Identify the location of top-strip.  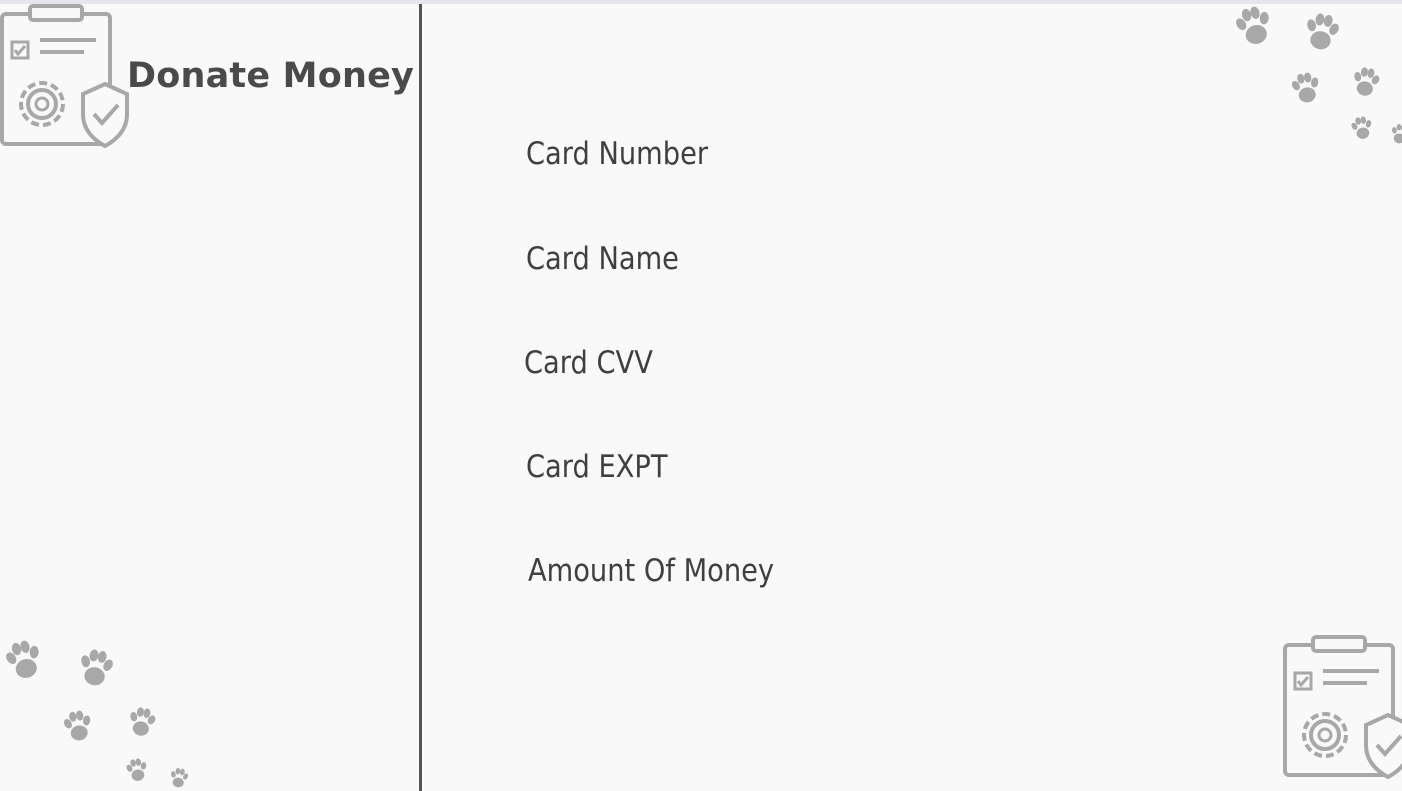
(701, 2).